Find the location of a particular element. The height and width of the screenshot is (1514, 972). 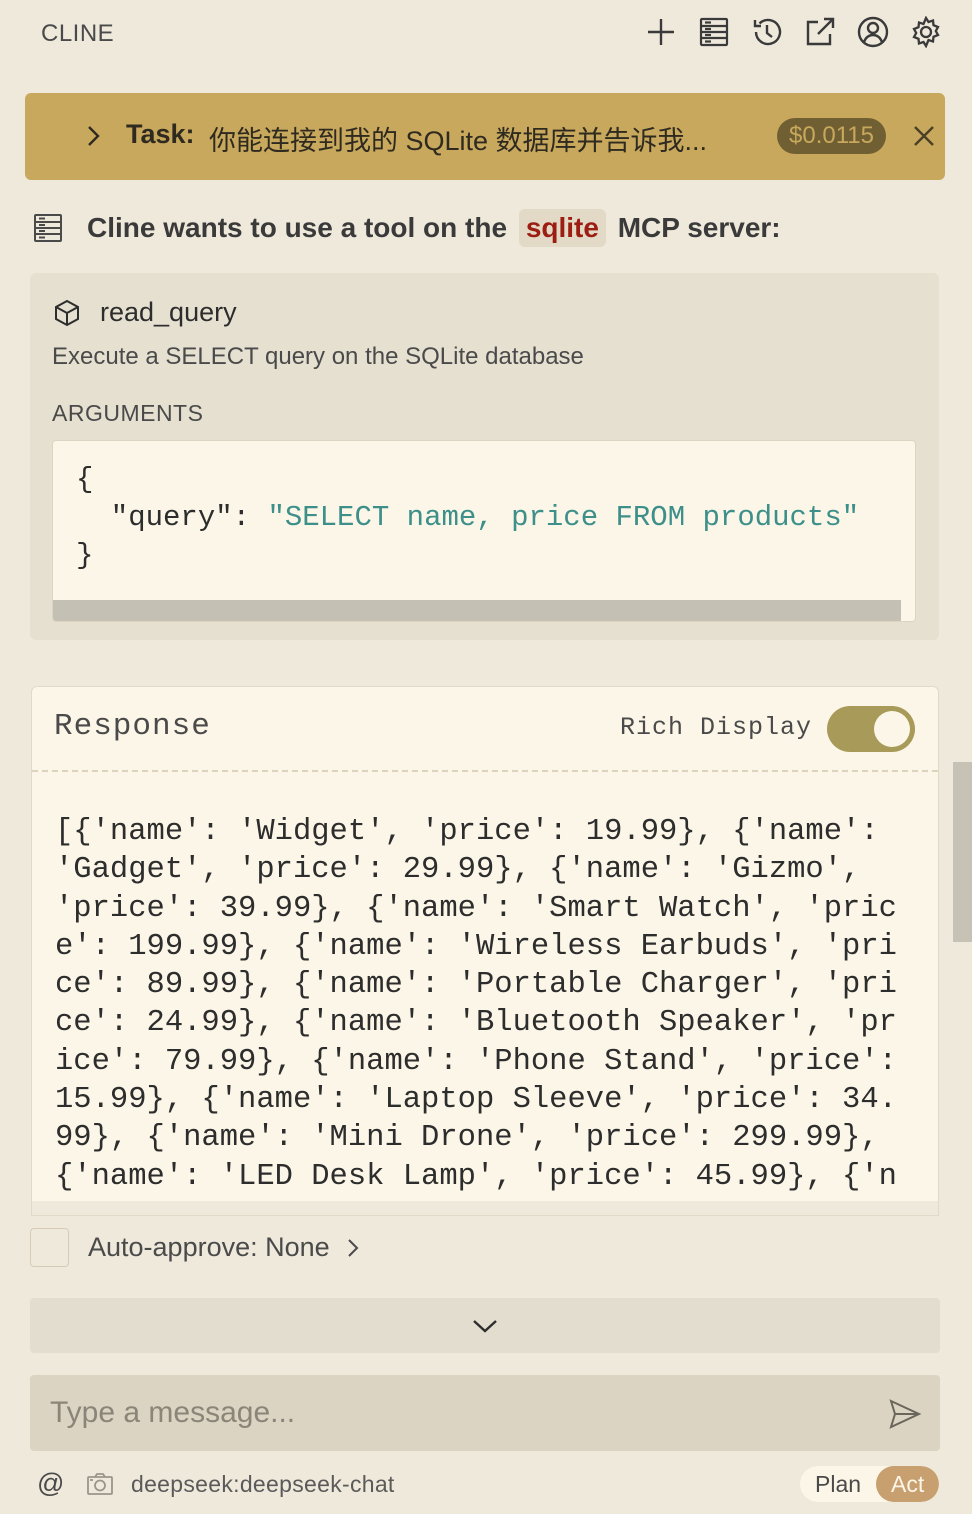

response-header: Response Rich Display is located at coordinates (485, 729).